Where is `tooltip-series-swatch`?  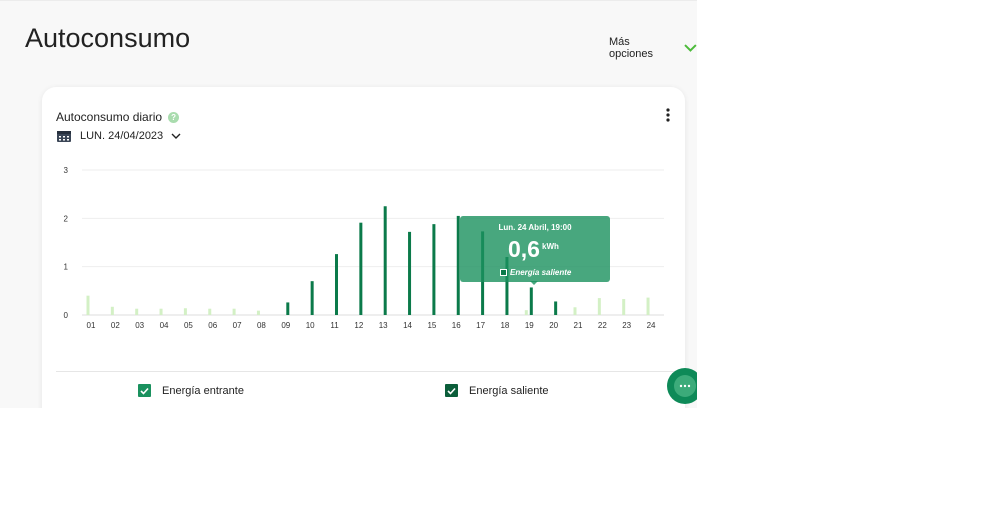
tooltip-series-swatch is located at coordinates (503, 272).